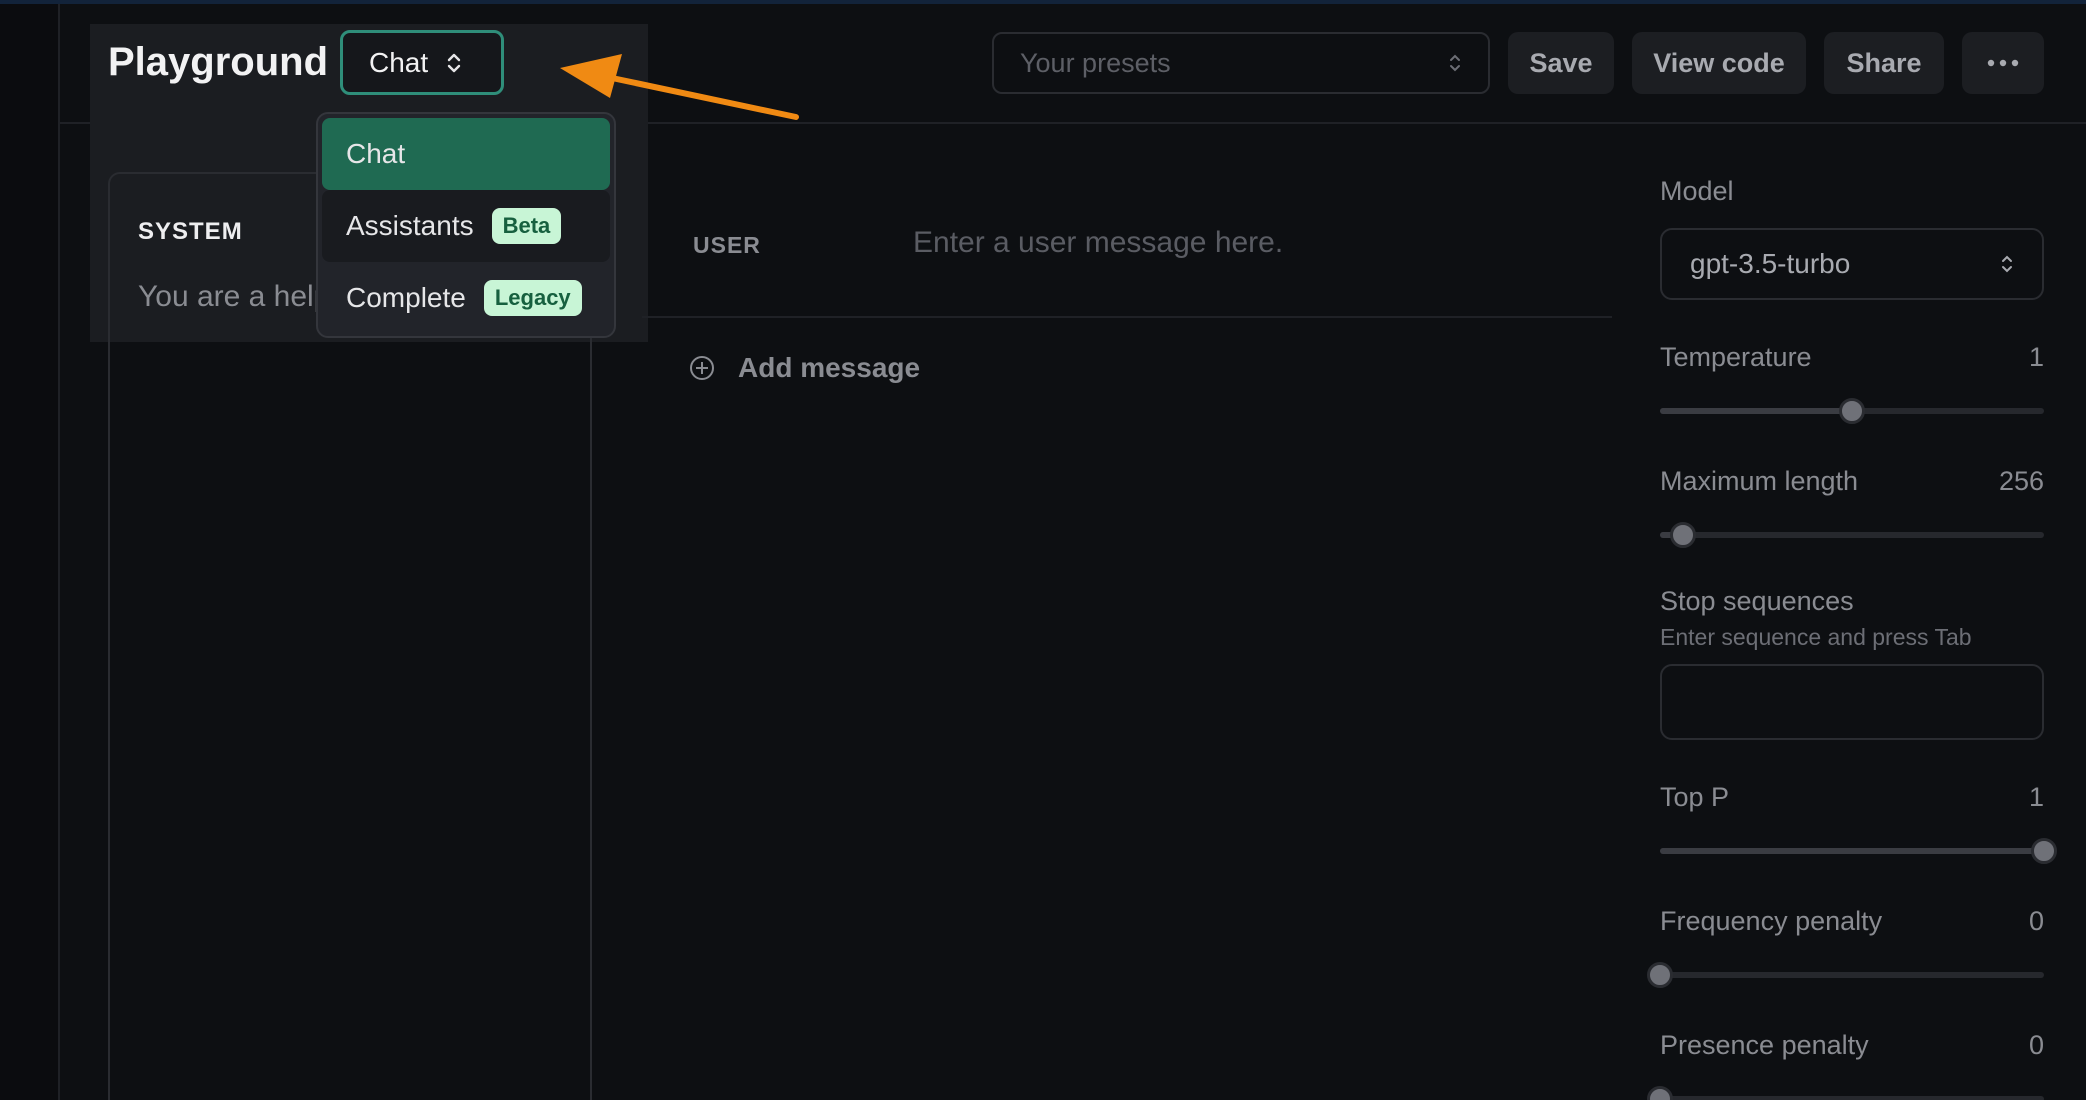 This screenshot has width=2086, height=1100. Describe the element at coordinates (2036, 921) in the screenshot. I see `frequency-penalty-value: 0` at that location.